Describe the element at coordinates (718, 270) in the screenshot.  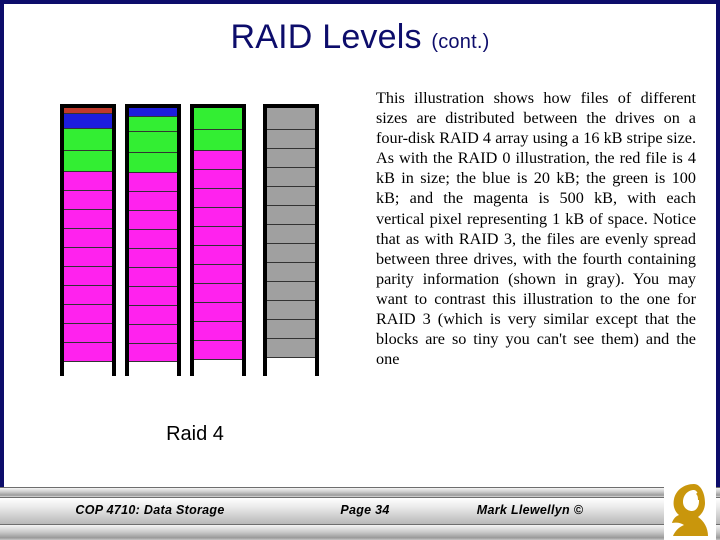
I see `slide-border-right` at that location.